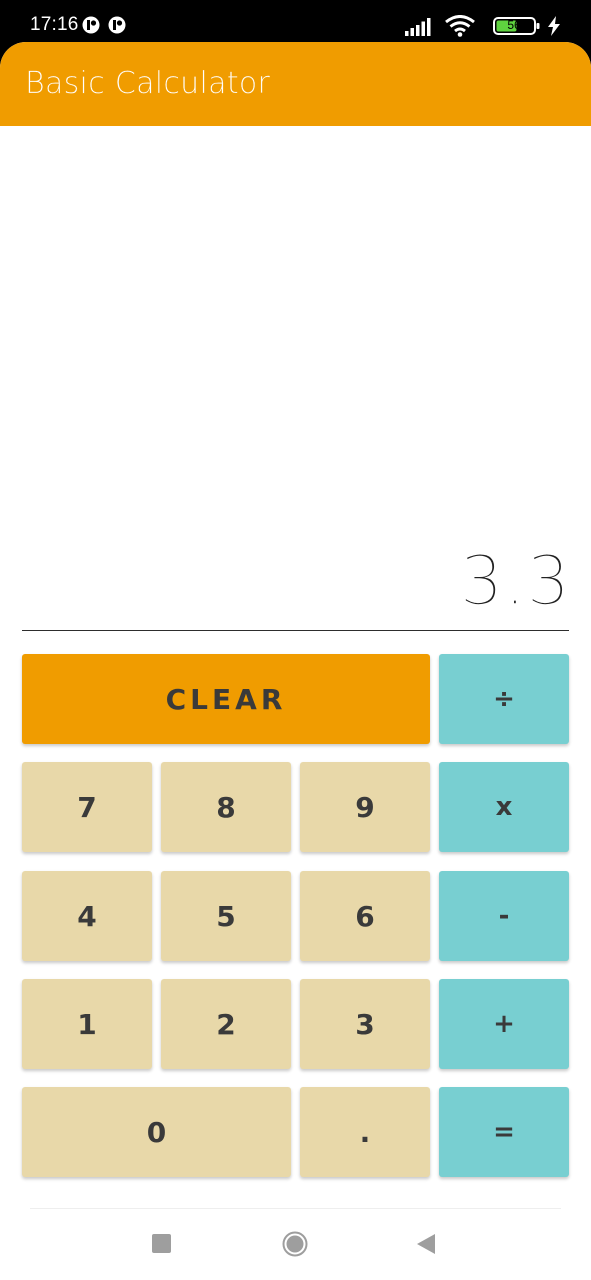  Describe the element at coordinates (504, 1132) in the screenshot. I see `equals-button: =` at that location.